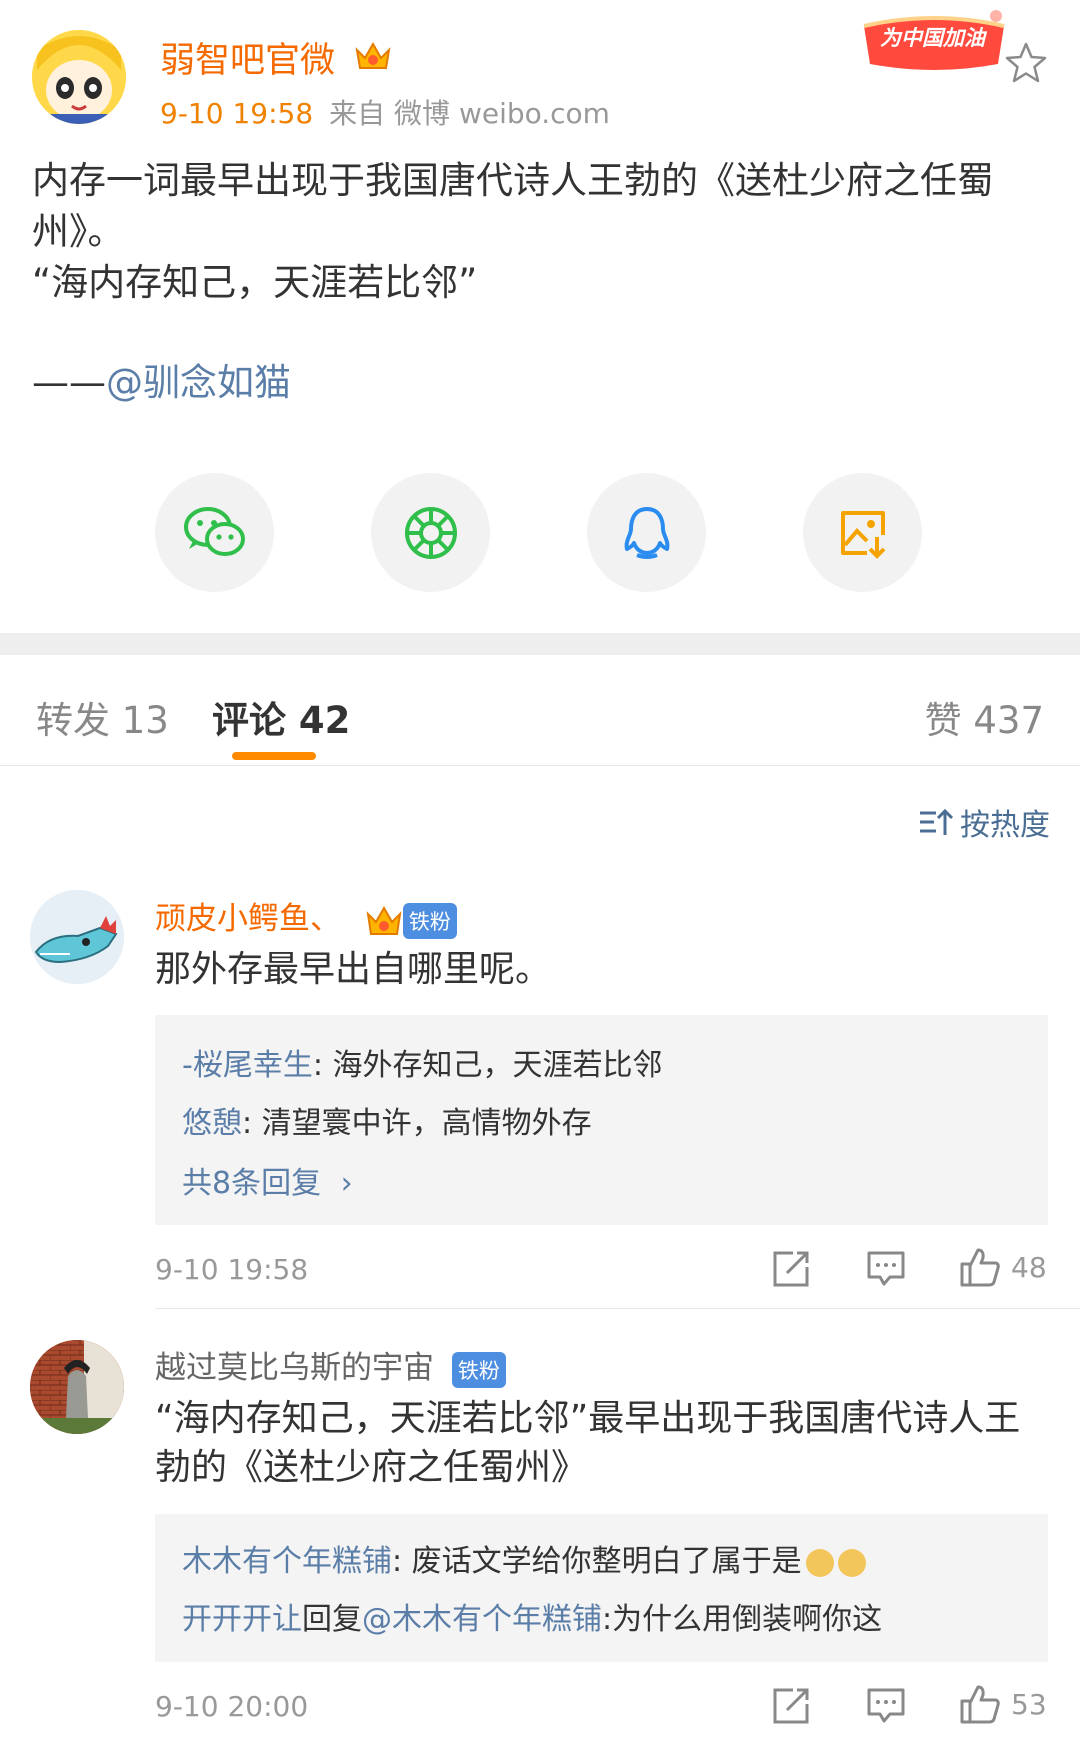  I want to click on comment-text: 那外存最早出自哪里呢。, so click(353, 969).